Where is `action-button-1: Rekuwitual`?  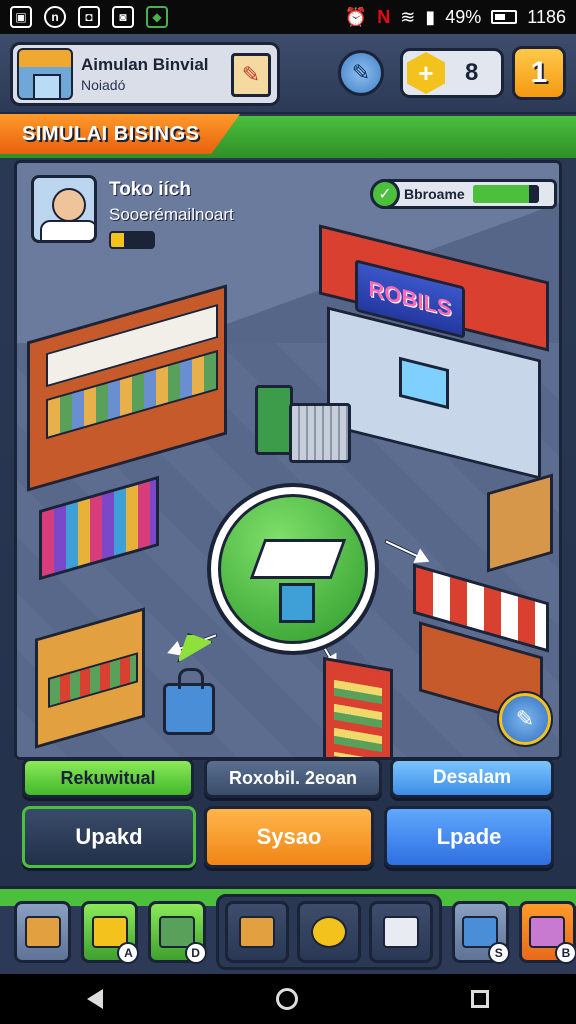 action-button-1: Rekuwitual is located at coordinates (108, 778).